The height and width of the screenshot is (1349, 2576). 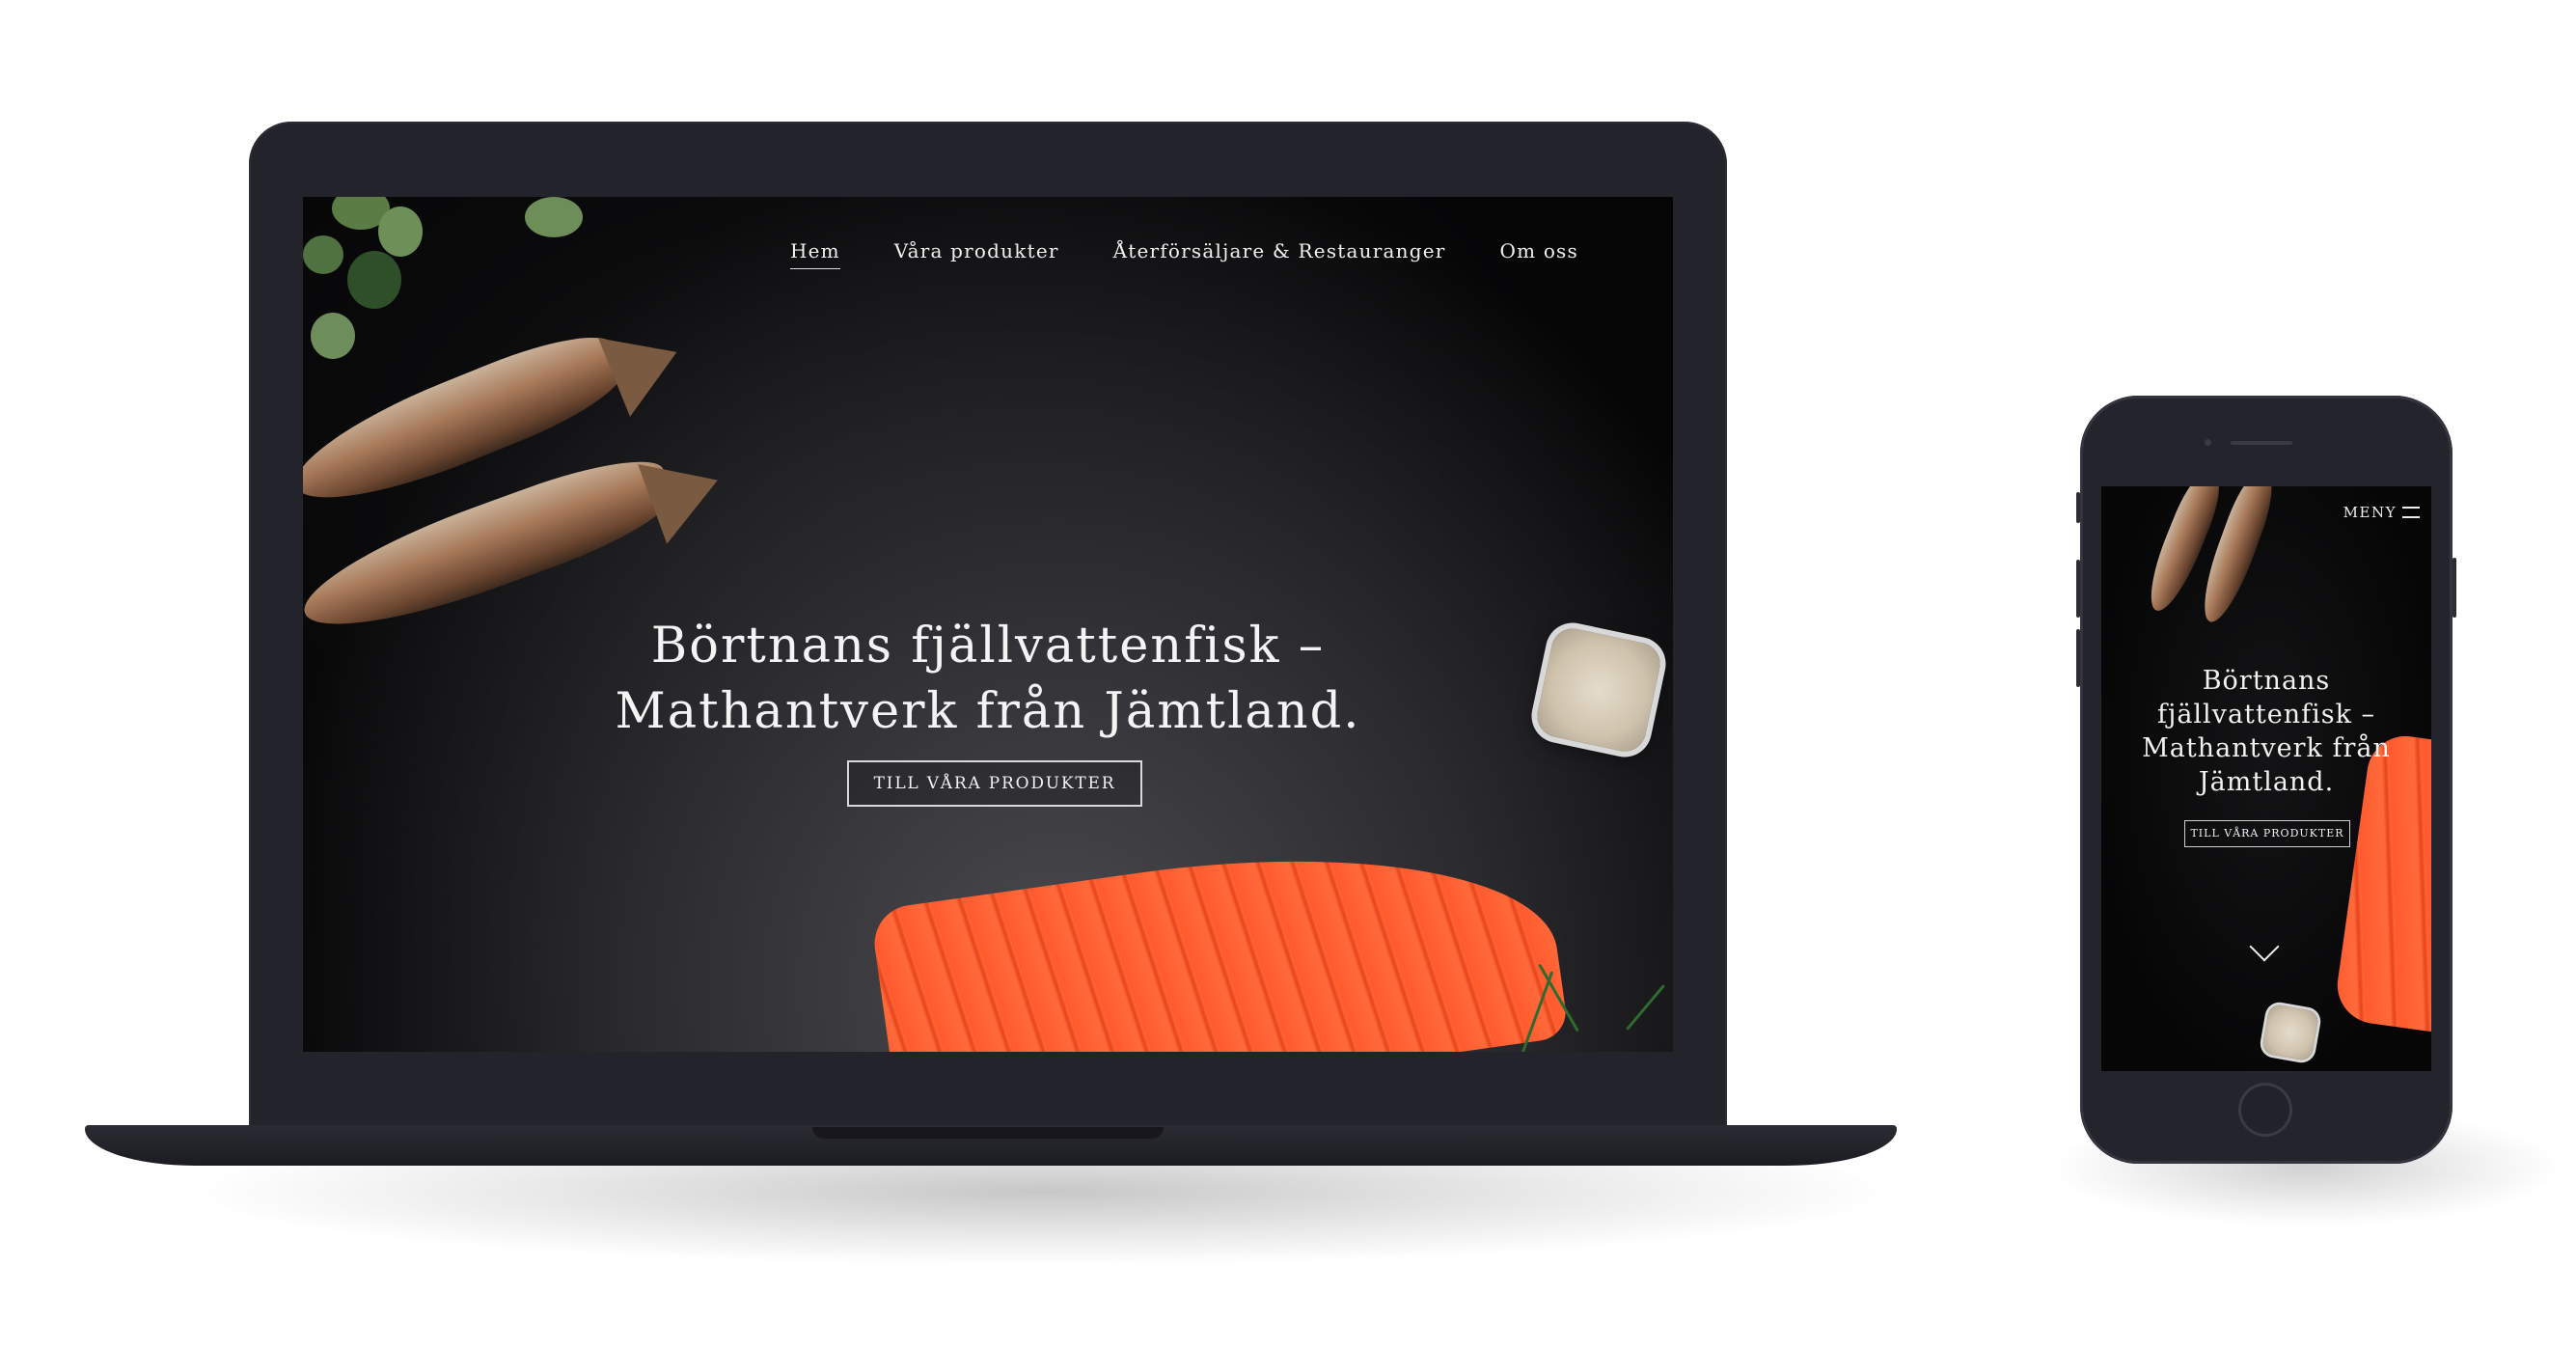 I want to click on products-cta-button: TILL VÅRA PRODUKTER, so click(x=995, y=783).